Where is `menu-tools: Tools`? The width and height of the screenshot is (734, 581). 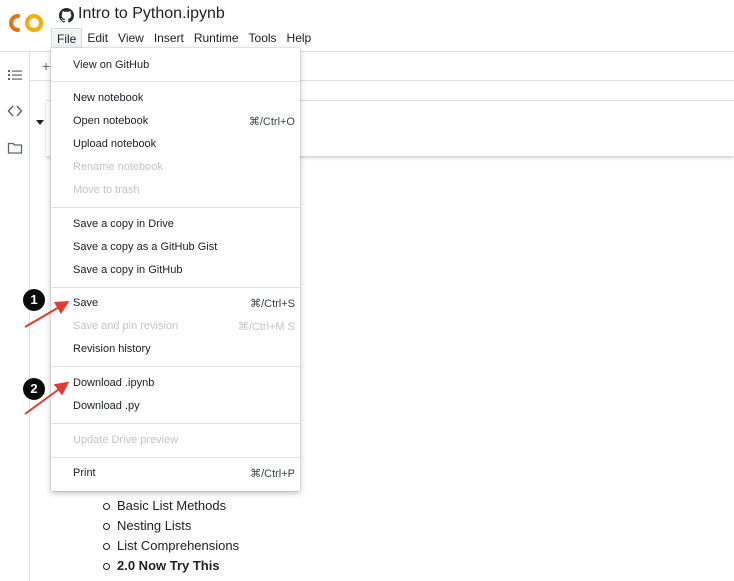 menu-tools: Tools is located at coordinates (263, 38).